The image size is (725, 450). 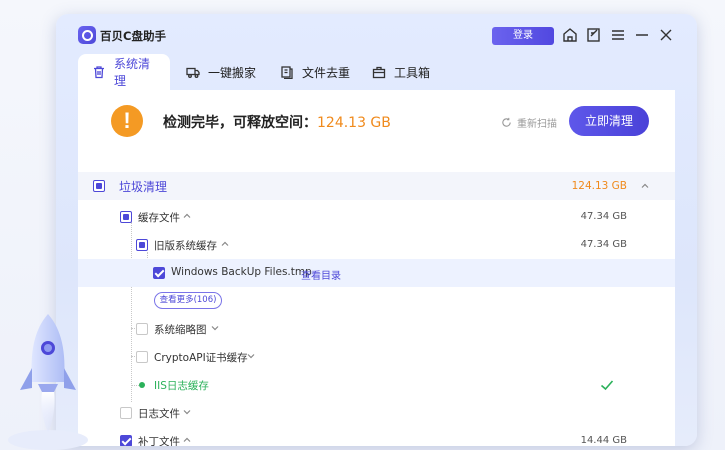 I want to click on view-directory-link: 查看目录, so click(x=321, y=274).